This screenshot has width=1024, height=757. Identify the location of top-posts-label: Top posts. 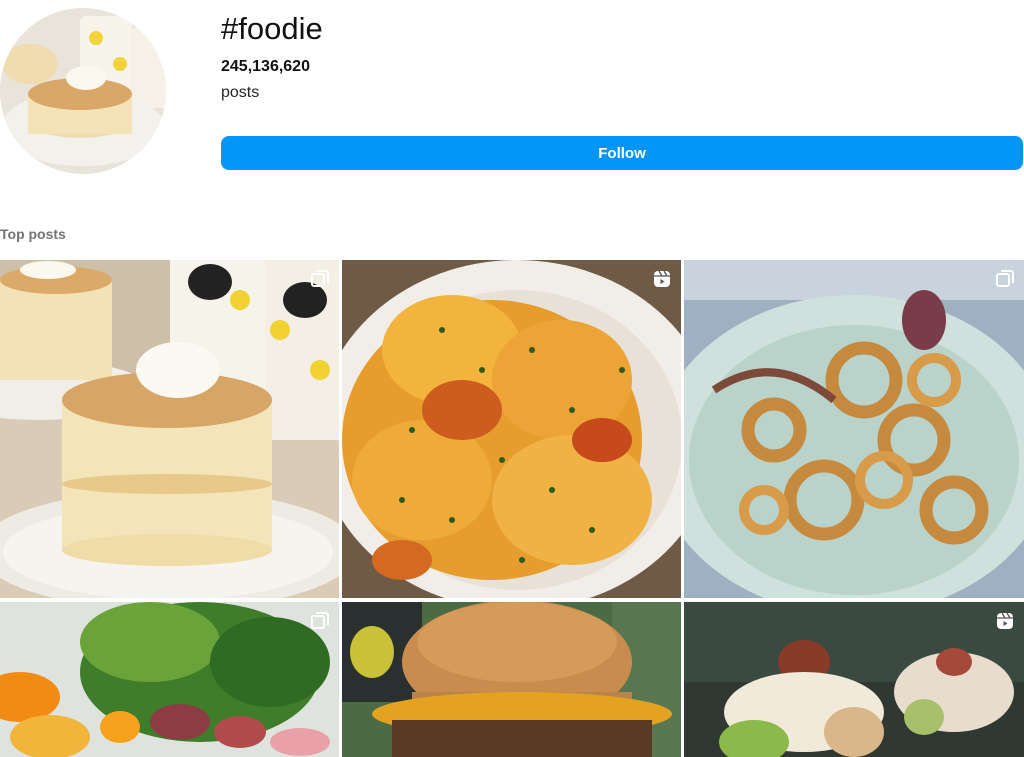
(33, 234).